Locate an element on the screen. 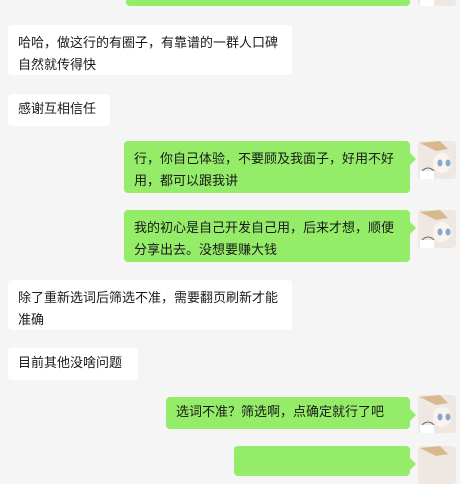 Image resolution: width=460 pixels, height=484 pixels. chat-bubble-outgoing: 选词不准？筛选啊，点确定就行了吧 is located at coordinates (291, 413).